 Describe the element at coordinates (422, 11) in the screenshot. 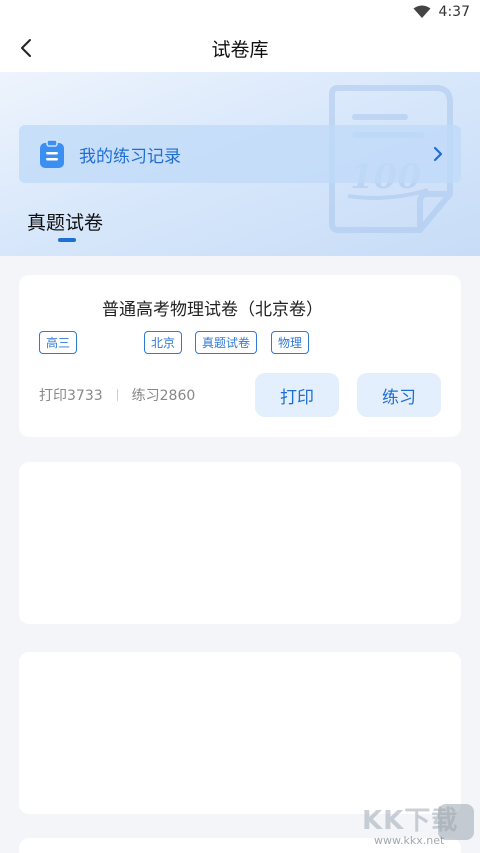

I see `wifi-icon` at that location.